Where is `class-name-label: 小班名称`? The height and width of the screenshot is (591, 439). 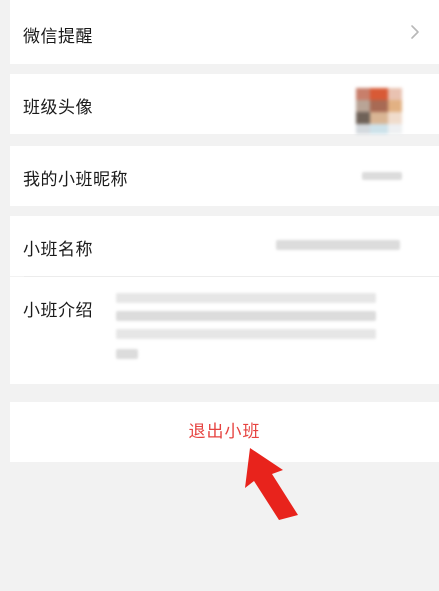 class-name-label: 小班名称 is located at coordinates (58, 250).